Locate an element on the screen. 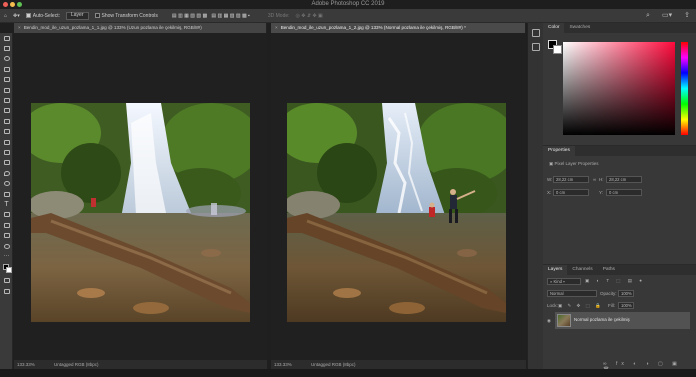 The height and width of the screenshot is (377, 696). width-label: W: is located at coordinates (550, 179).